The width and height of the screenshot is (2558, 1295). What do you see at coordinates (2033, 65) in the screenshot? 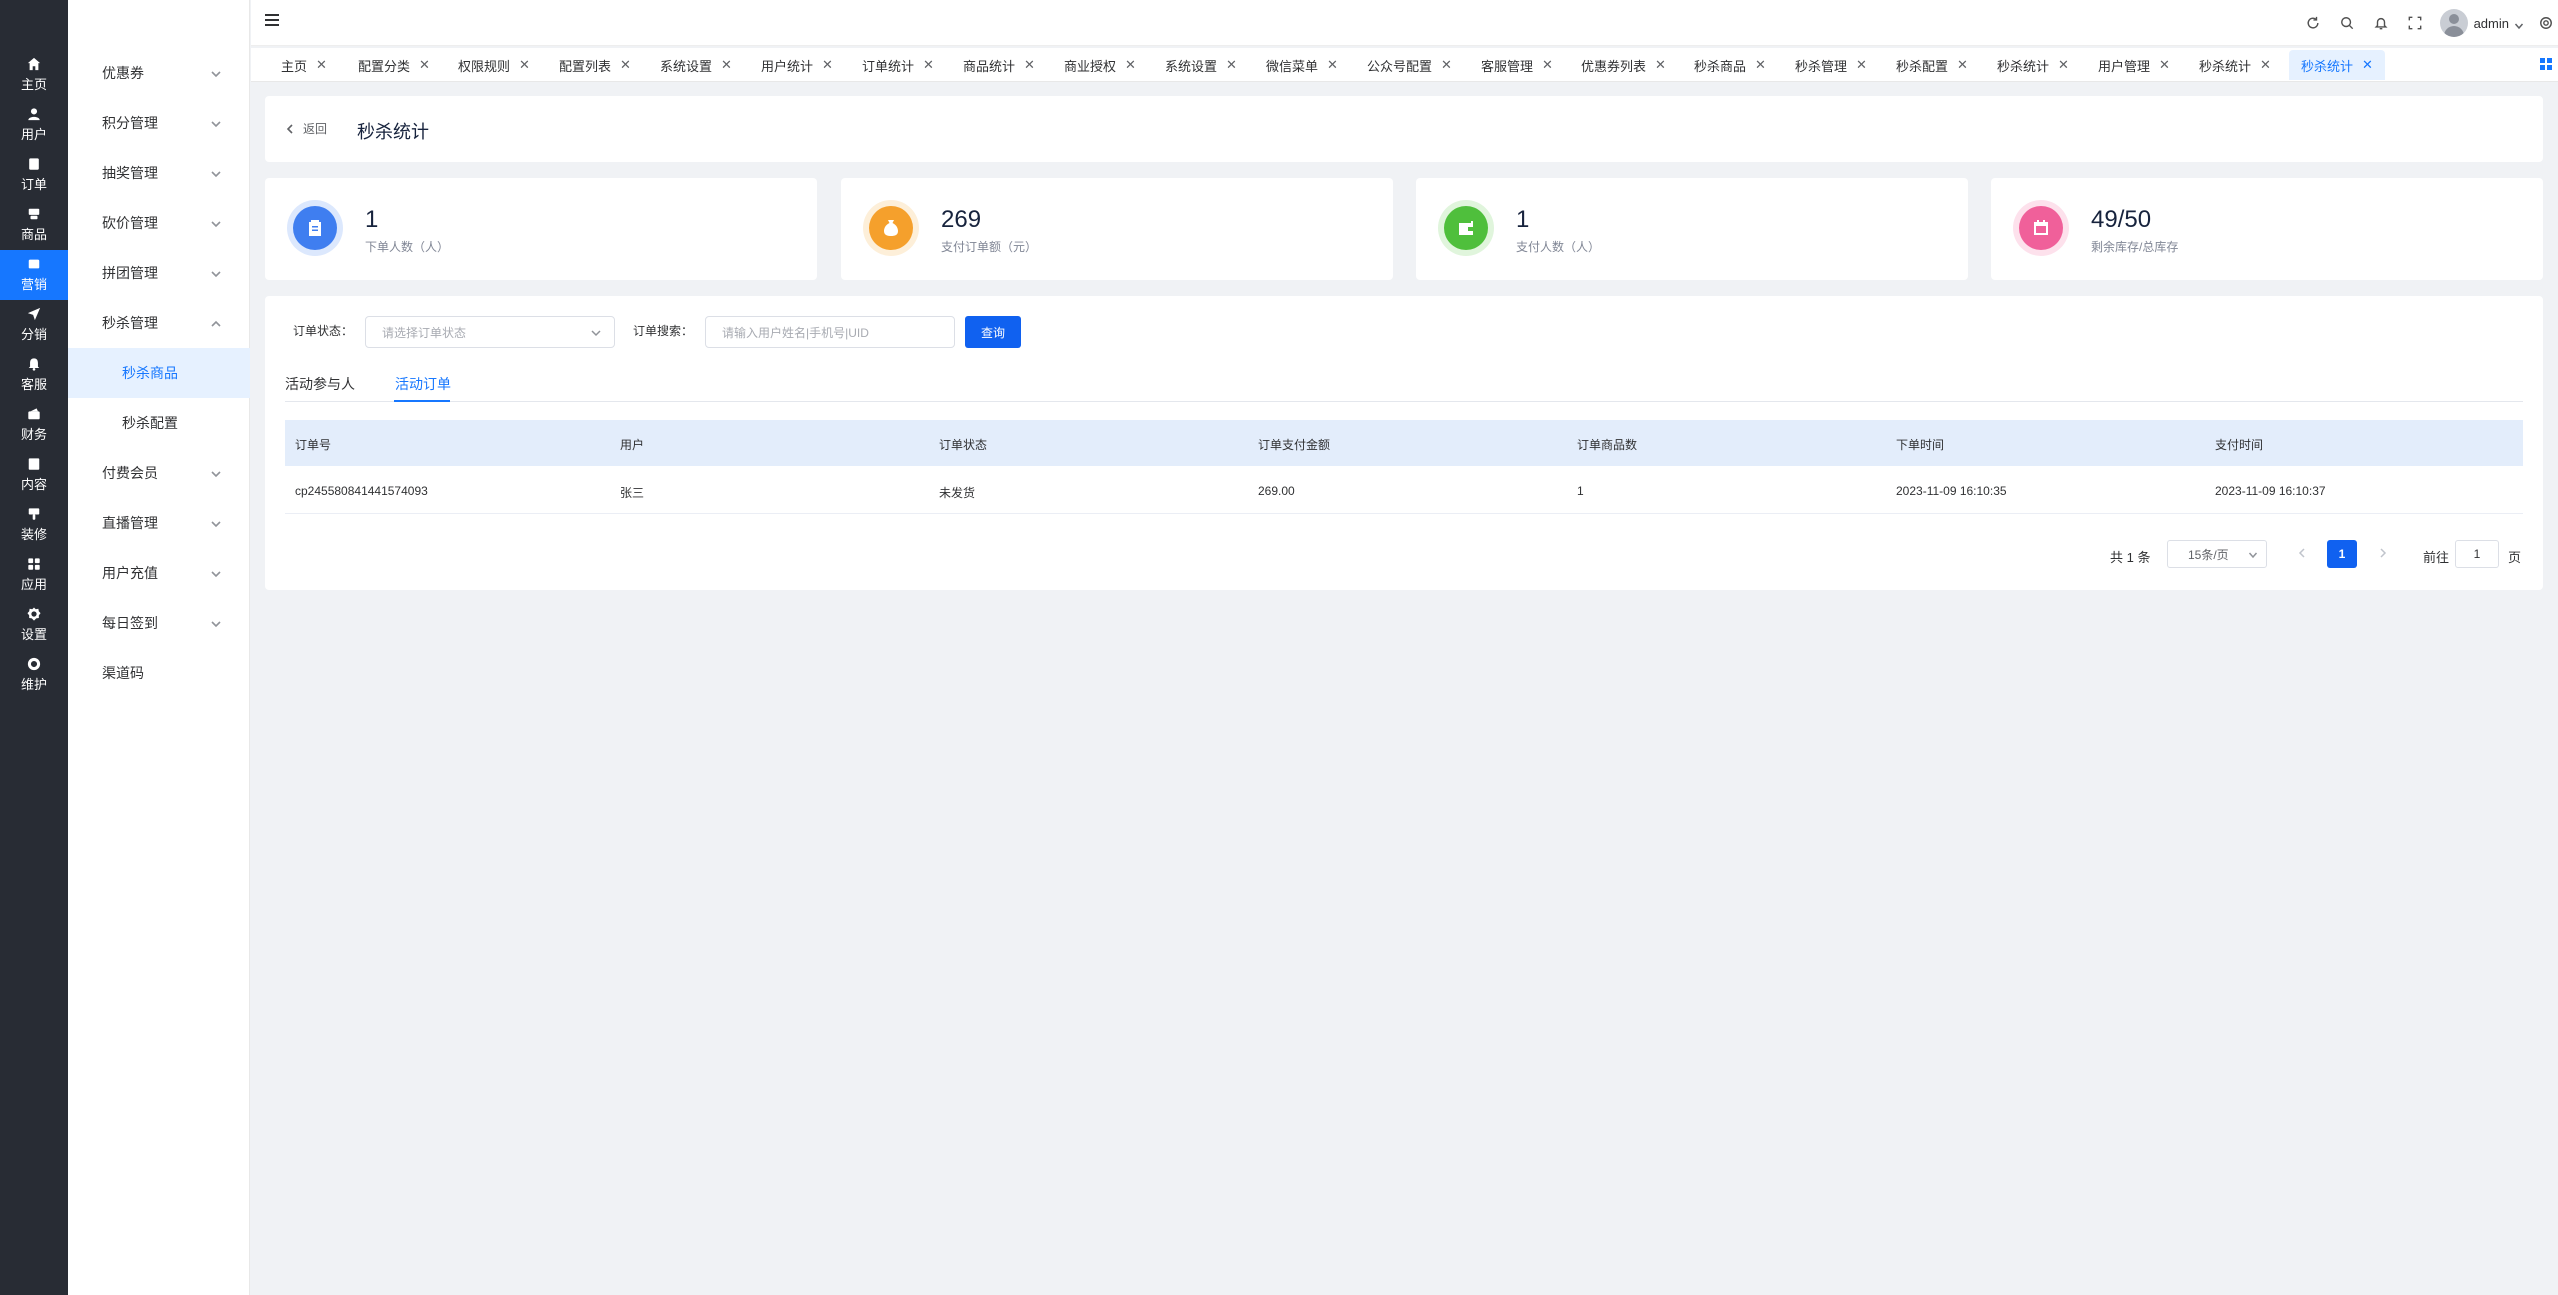
I see `tag-seckill-stats: 秒杀统计 ✕` at bounding box center [2033, 65].